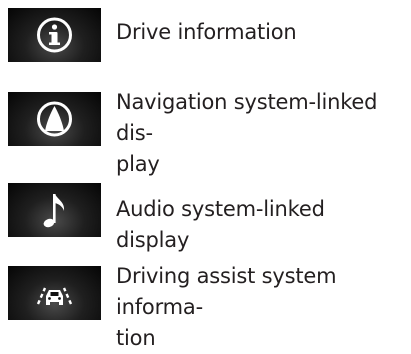 The height and width of the screenshot is (354, 411). Describe the element at coordinates (226, 291) in the screenshot. I see `item-label-line-1: Driving assist system informa-` at that location.